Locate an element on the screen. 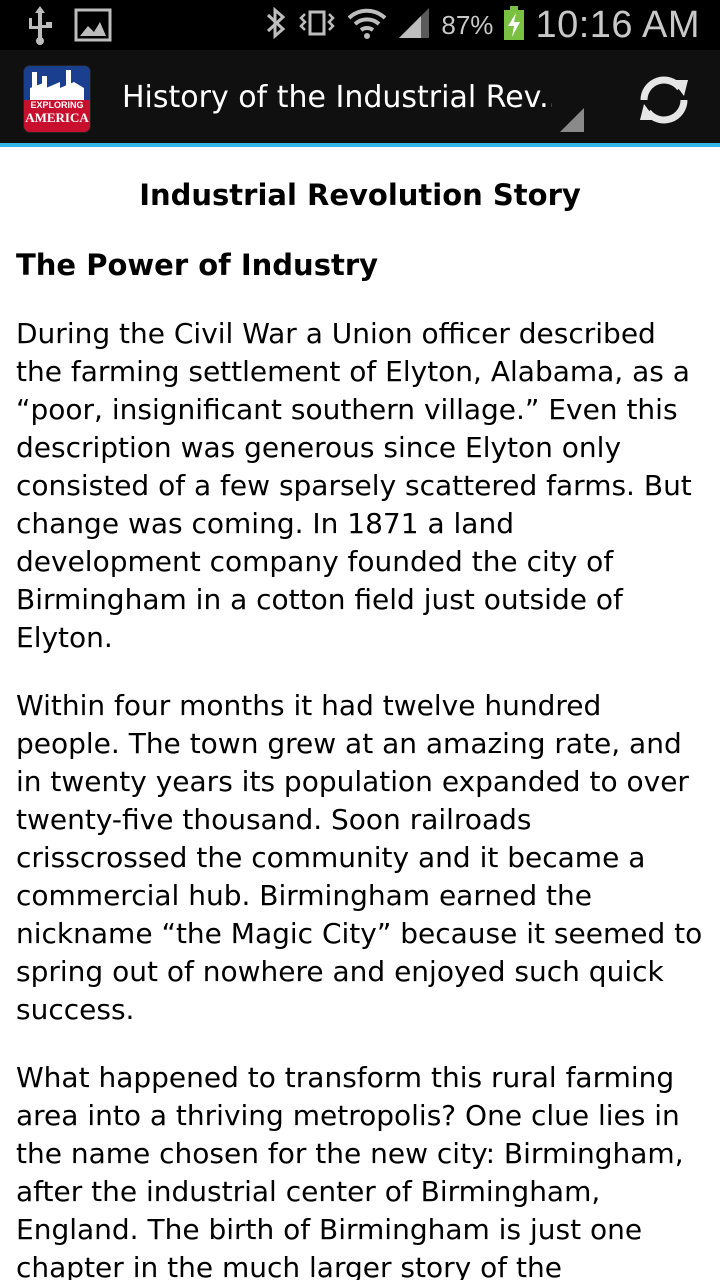 This screenshot has width=720, height=1280. status-bar-notifications is located at coordinates (68, 25).